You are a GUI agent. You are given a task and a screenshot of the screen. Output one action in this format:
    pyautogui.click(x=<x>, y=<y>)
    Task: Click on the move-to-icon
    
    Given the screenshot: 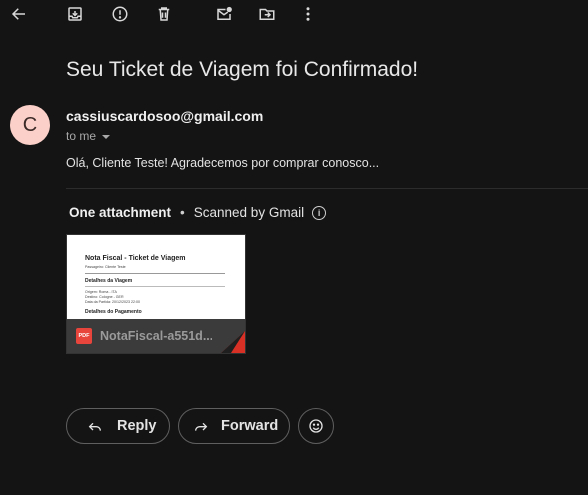 What is the action you would take?
    pyautogui.click(x=267, y=14)
    